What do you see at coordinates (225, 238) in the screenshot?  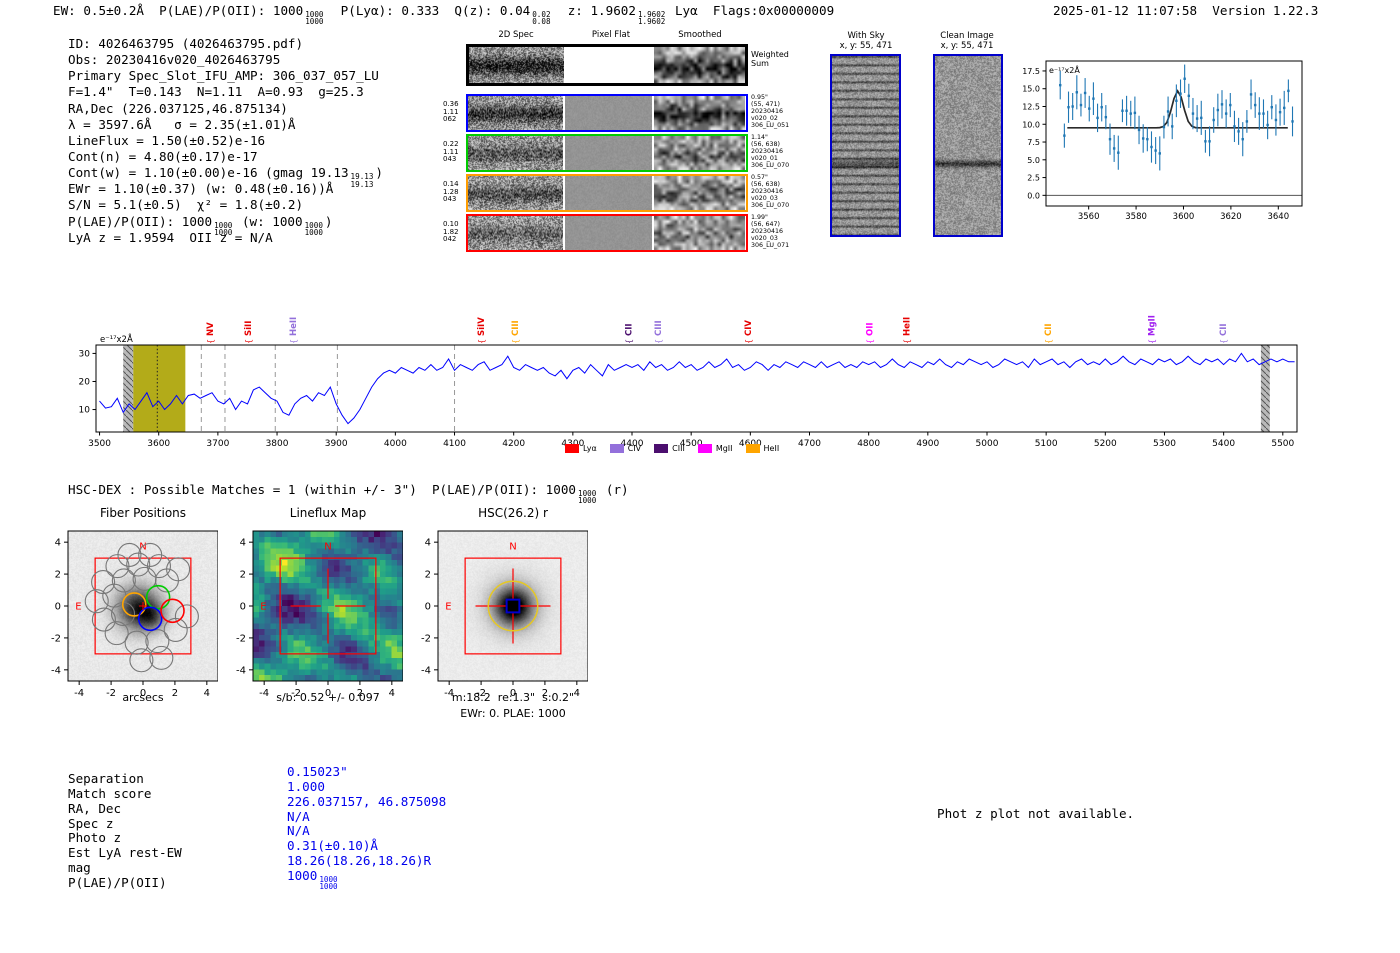 I see `info-line: LyA z = 1.9594 OII z = N/A` at bounding box center [225, 238].